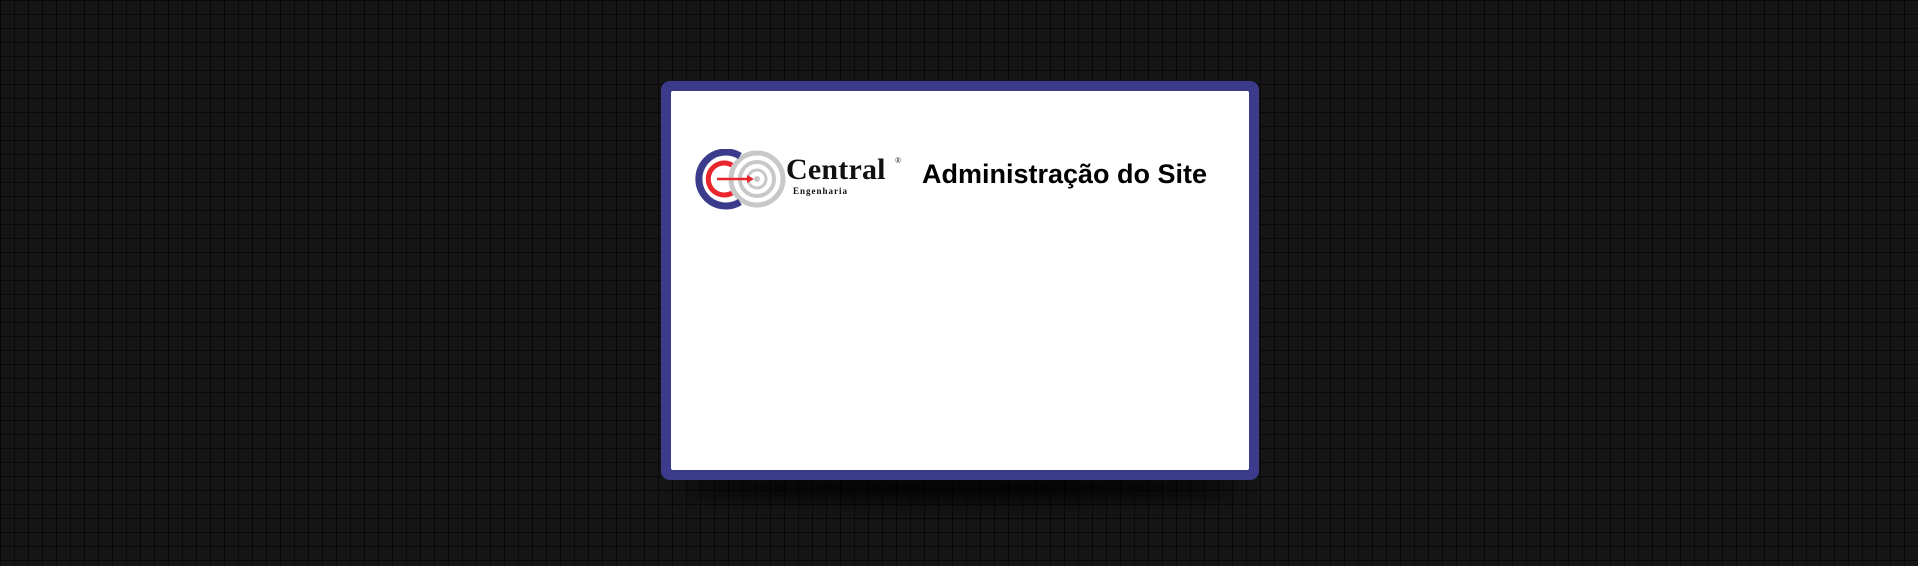 Image resolution: width=1918 pixels, height=566 pixels. I want to click on page-title: Administração do Site, so click(1065, 174).